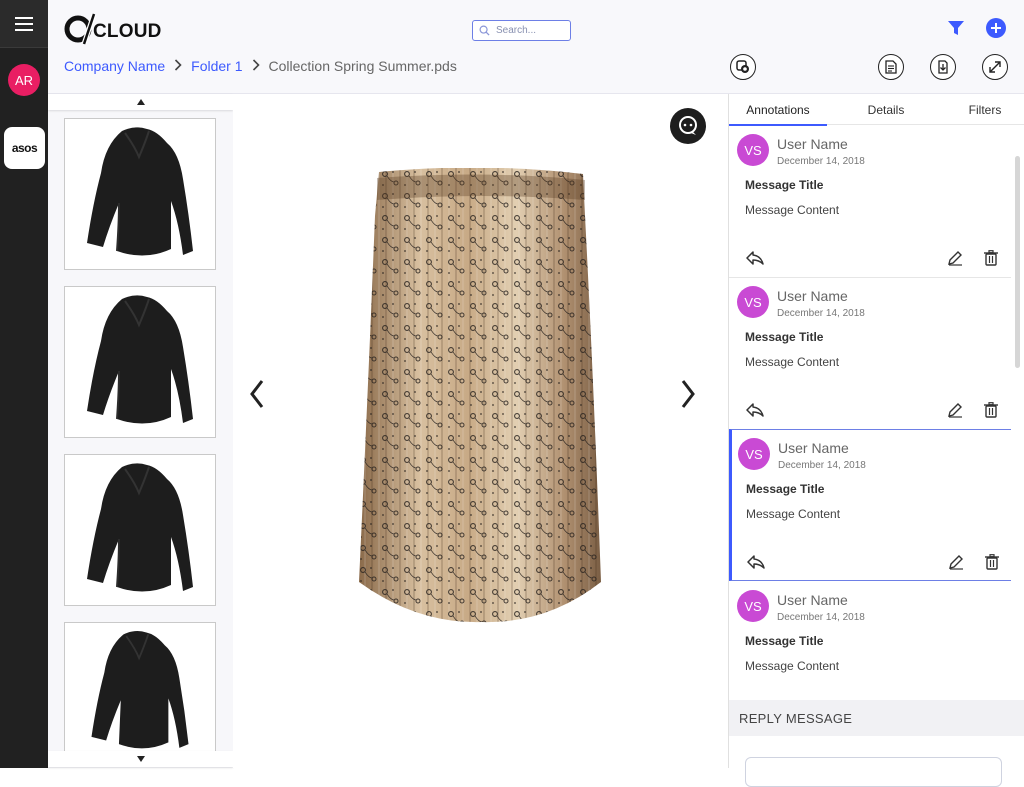 The height and width of the screenshot is (787, 1024). What do you see at coordinates (531, 30) in the screenshot?
I see `search-input` at bounding box center [531, 30].